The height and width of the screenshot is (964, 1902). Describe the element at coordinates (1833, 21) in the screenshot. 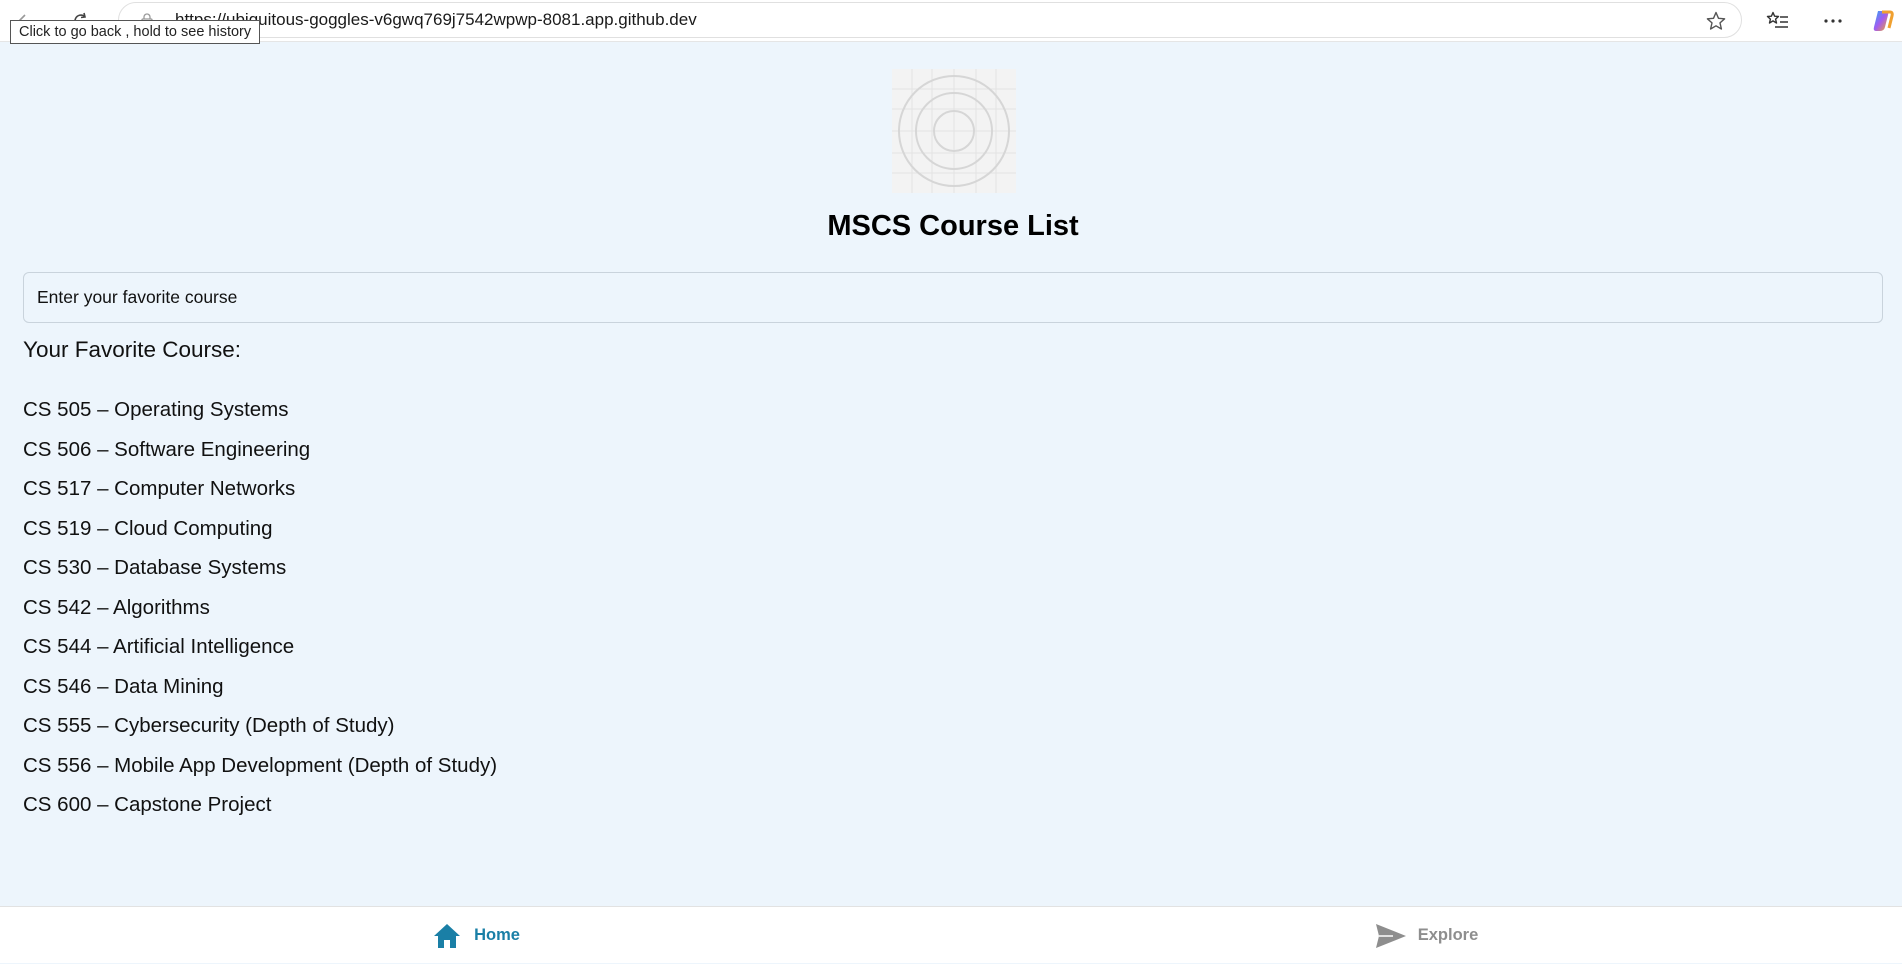

I see `more-options-icon` at that location.